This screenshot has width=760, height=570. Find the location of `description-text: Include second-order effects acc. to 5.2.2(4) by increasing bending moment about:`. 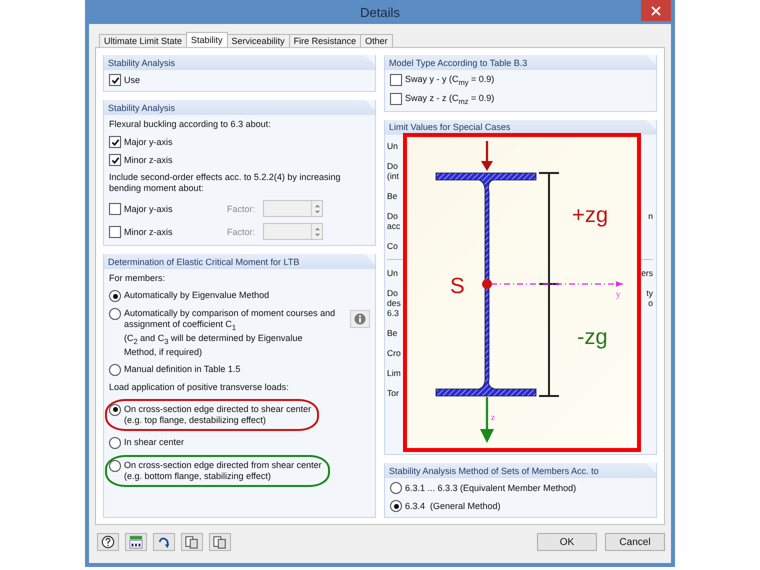

description-text: Include second-order effects acc. to 5.2.2(4) by increasing bending moment about: is located at coordinates (225, 183).